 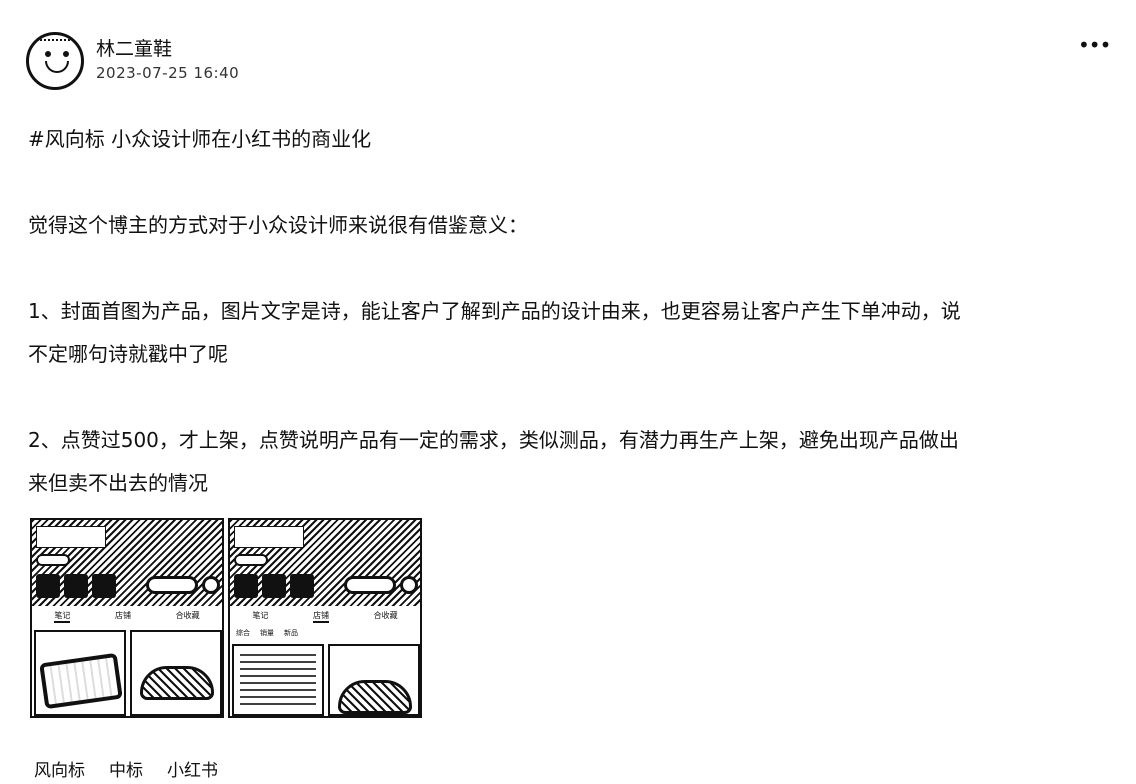 I want to click on topic-tags: 风向标 中标 小红书, so click(x=126, y=768).